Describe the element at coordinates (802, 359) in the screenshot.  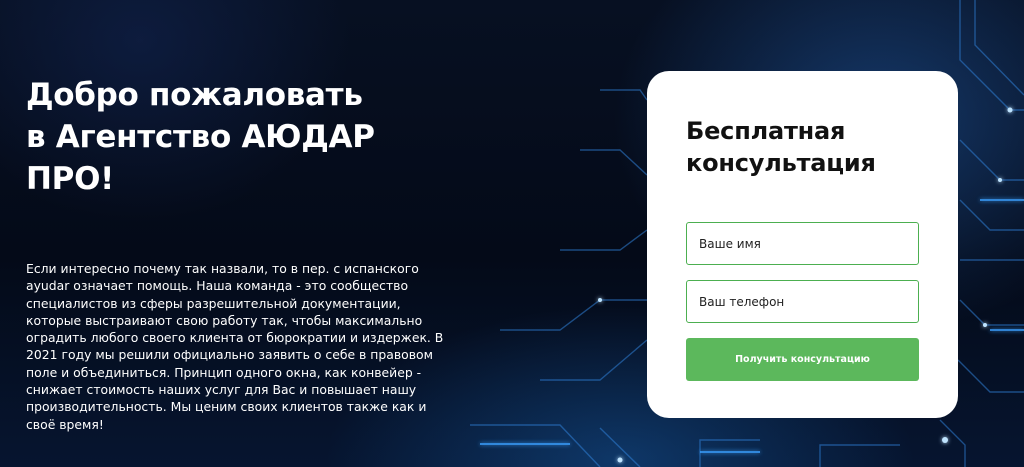
I see `get-consultation-button: Получить консультацию` at that location.